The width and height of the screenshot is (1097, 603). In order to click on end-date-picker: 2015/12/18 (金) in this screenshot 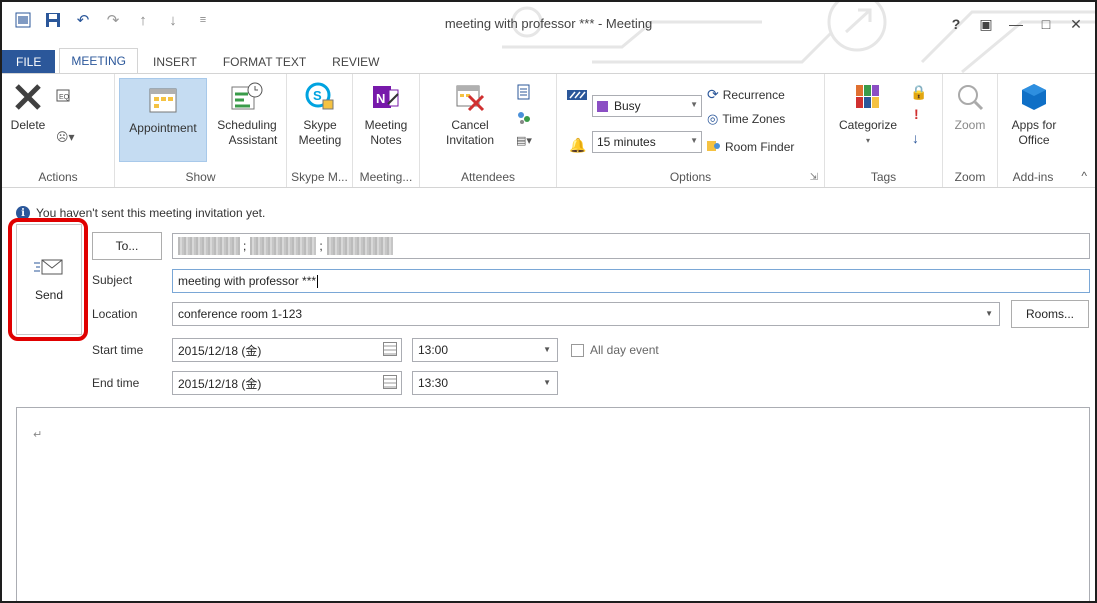, I will do `click(287, 383)`.